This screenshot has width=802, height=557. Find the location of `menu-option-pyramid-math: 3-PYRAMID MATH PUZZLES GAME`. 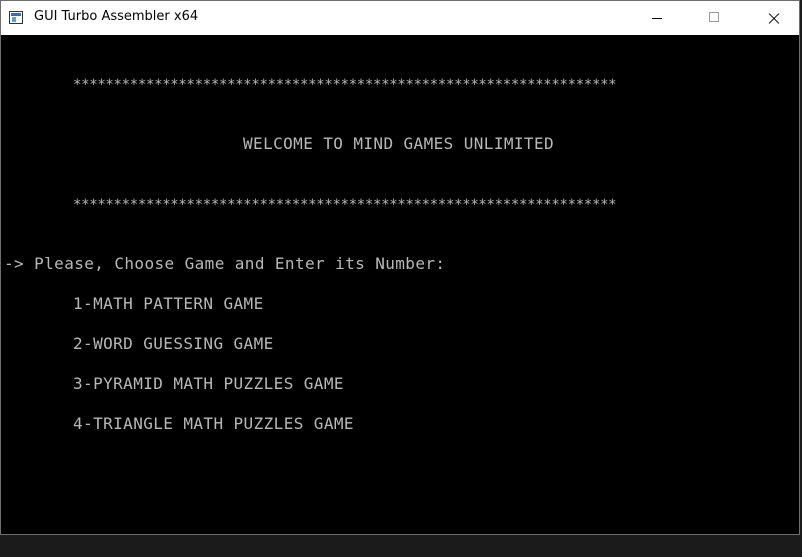

menu-option-pyramid-math: 3-PYRAMID MATH PUZZLES GAME is located at coordinates (208, 383).